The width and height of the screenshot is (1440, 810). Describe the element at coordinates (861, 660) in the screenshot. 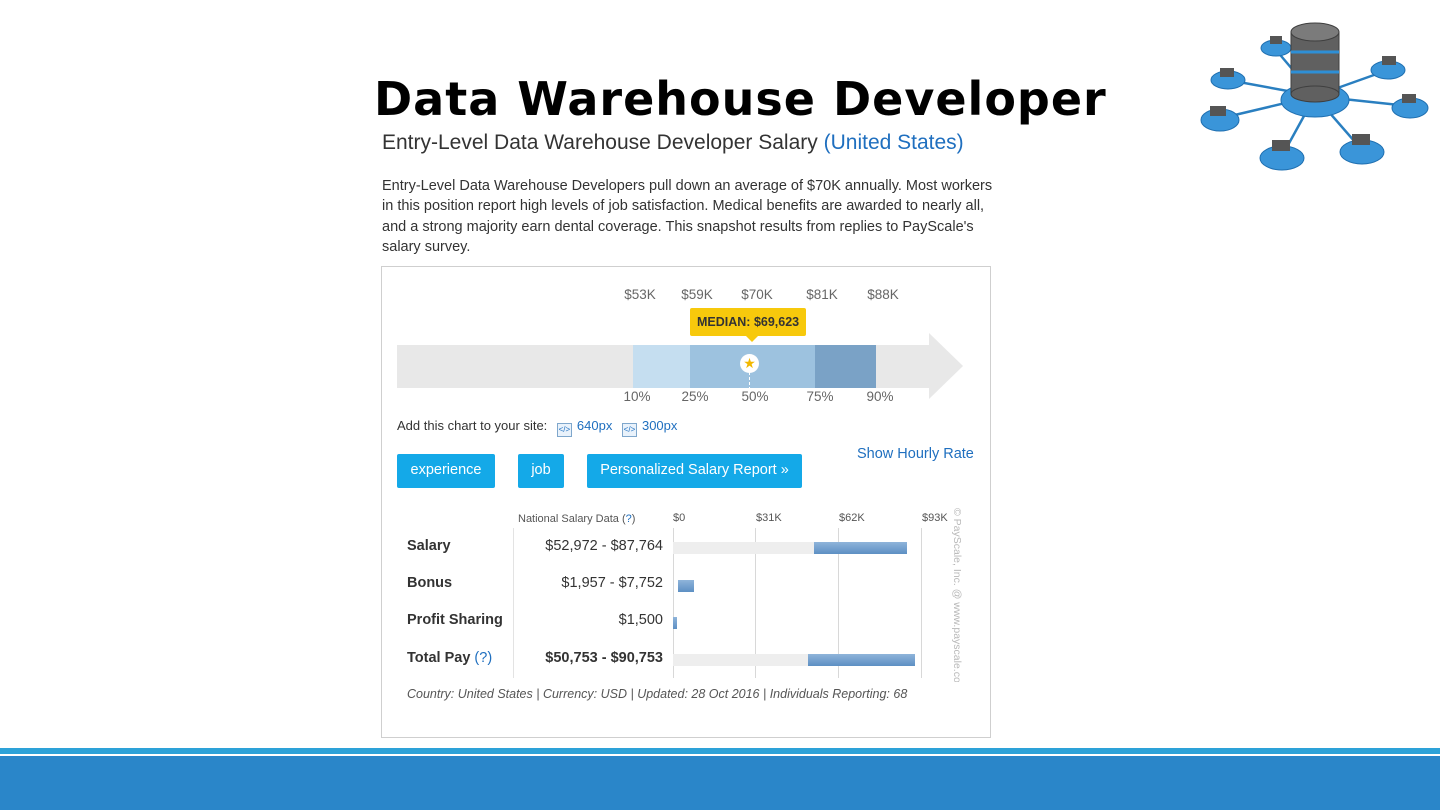

I see `range-bar-total-pay` at that location.